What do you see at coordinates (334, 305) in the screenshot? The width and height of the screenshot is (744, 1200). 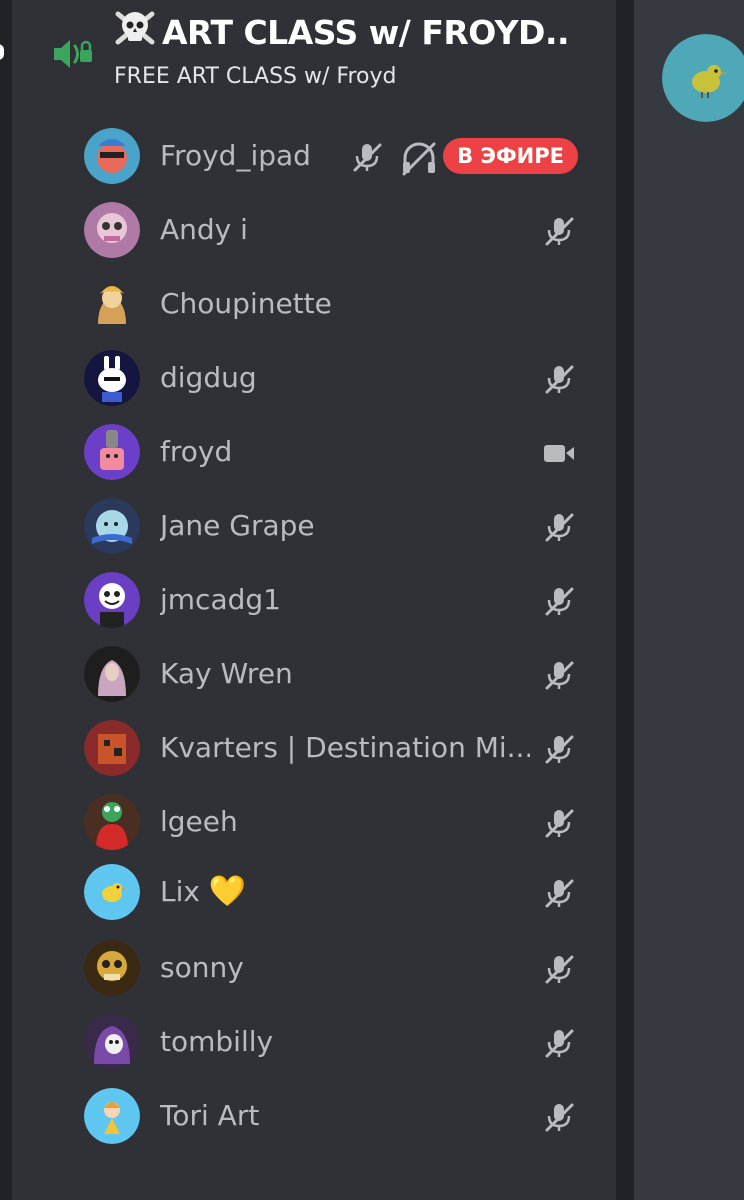 I see `member-row-choupinette: Choupinette` at bounding box center [334, 305].